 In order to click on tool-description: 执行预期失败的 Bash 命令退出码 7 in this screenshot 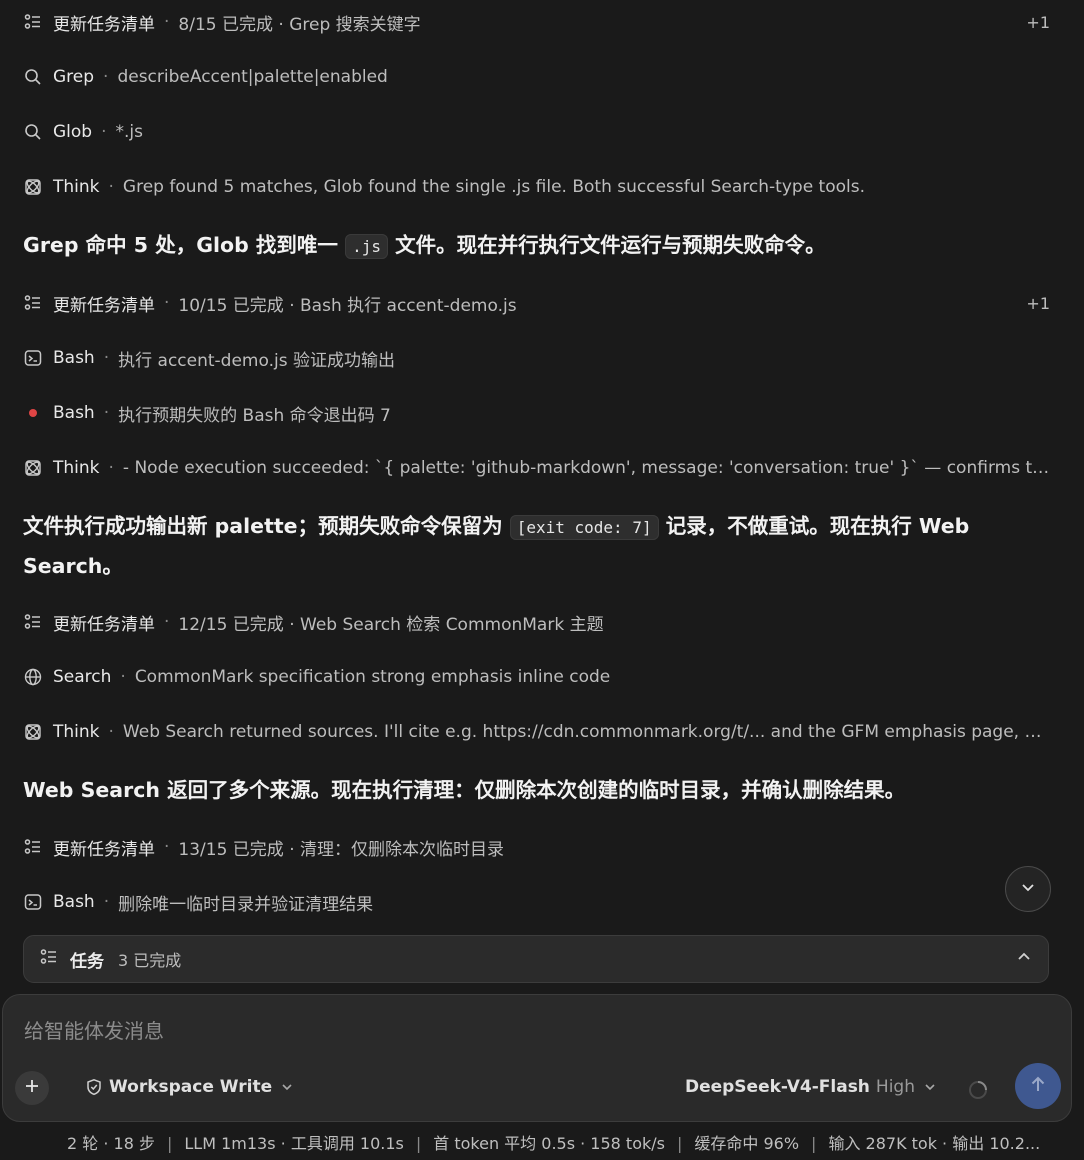, I will do `click(254, 415)`.